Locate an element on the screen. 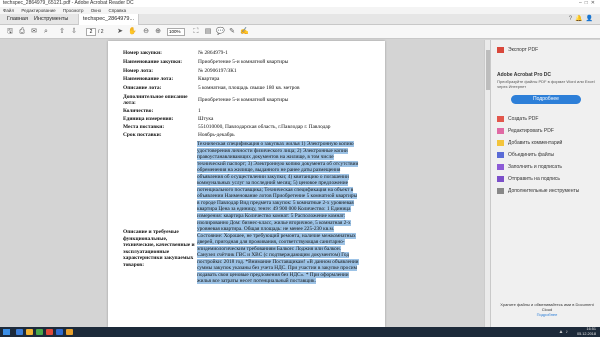 This screenshot has height=337, width=600. export-pdf-label: Экспорт PDF is located at coordinates (523, 50).